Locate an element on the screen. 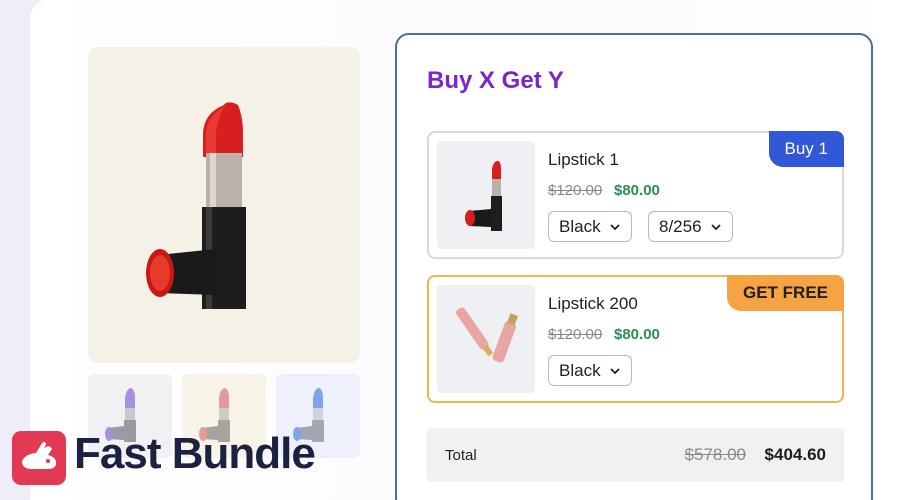  total-original-price: $578.00 is located at coordinates (715, 454).